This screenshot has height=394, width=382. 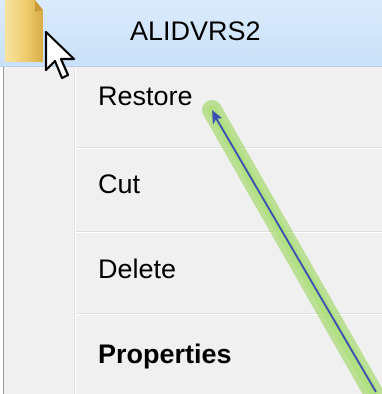 I want to click on mouse-cursor-icon, so click(x=60, y=55).